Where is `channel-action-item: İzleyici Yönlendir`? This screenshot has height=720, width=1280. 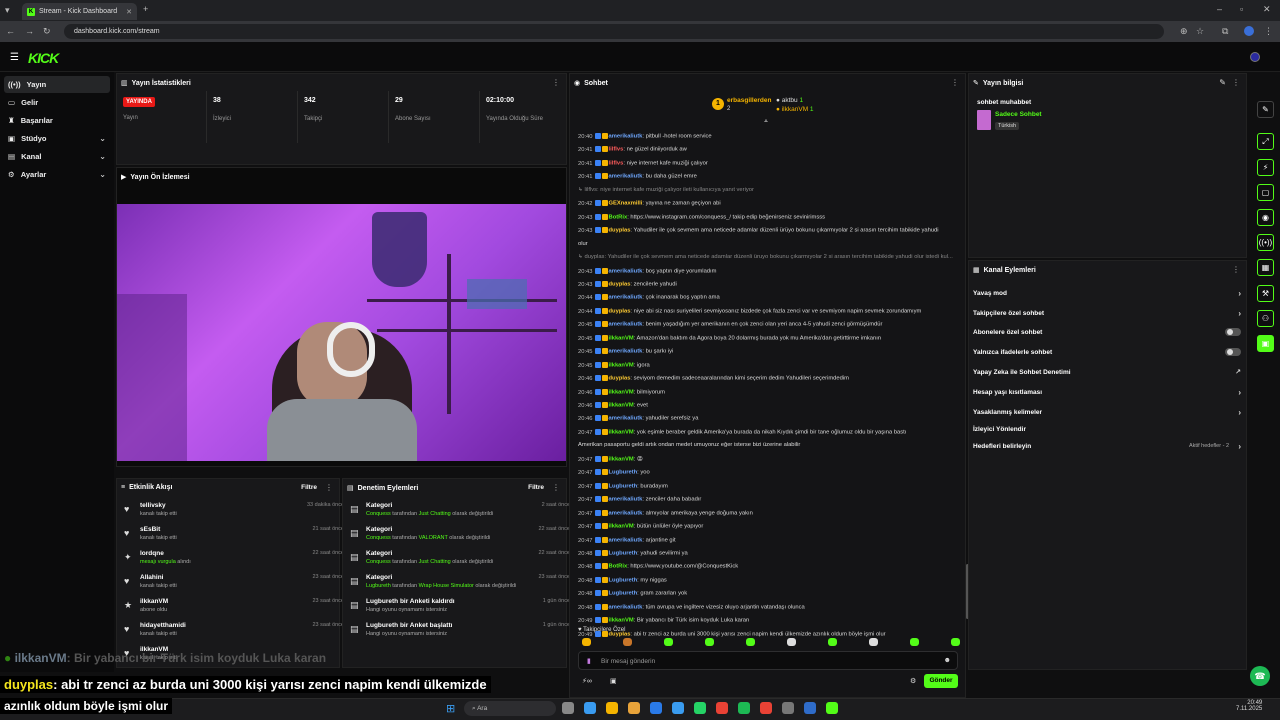 channel-action-item: İzleyici Yönlendir is located at coordinates (1109, 429).